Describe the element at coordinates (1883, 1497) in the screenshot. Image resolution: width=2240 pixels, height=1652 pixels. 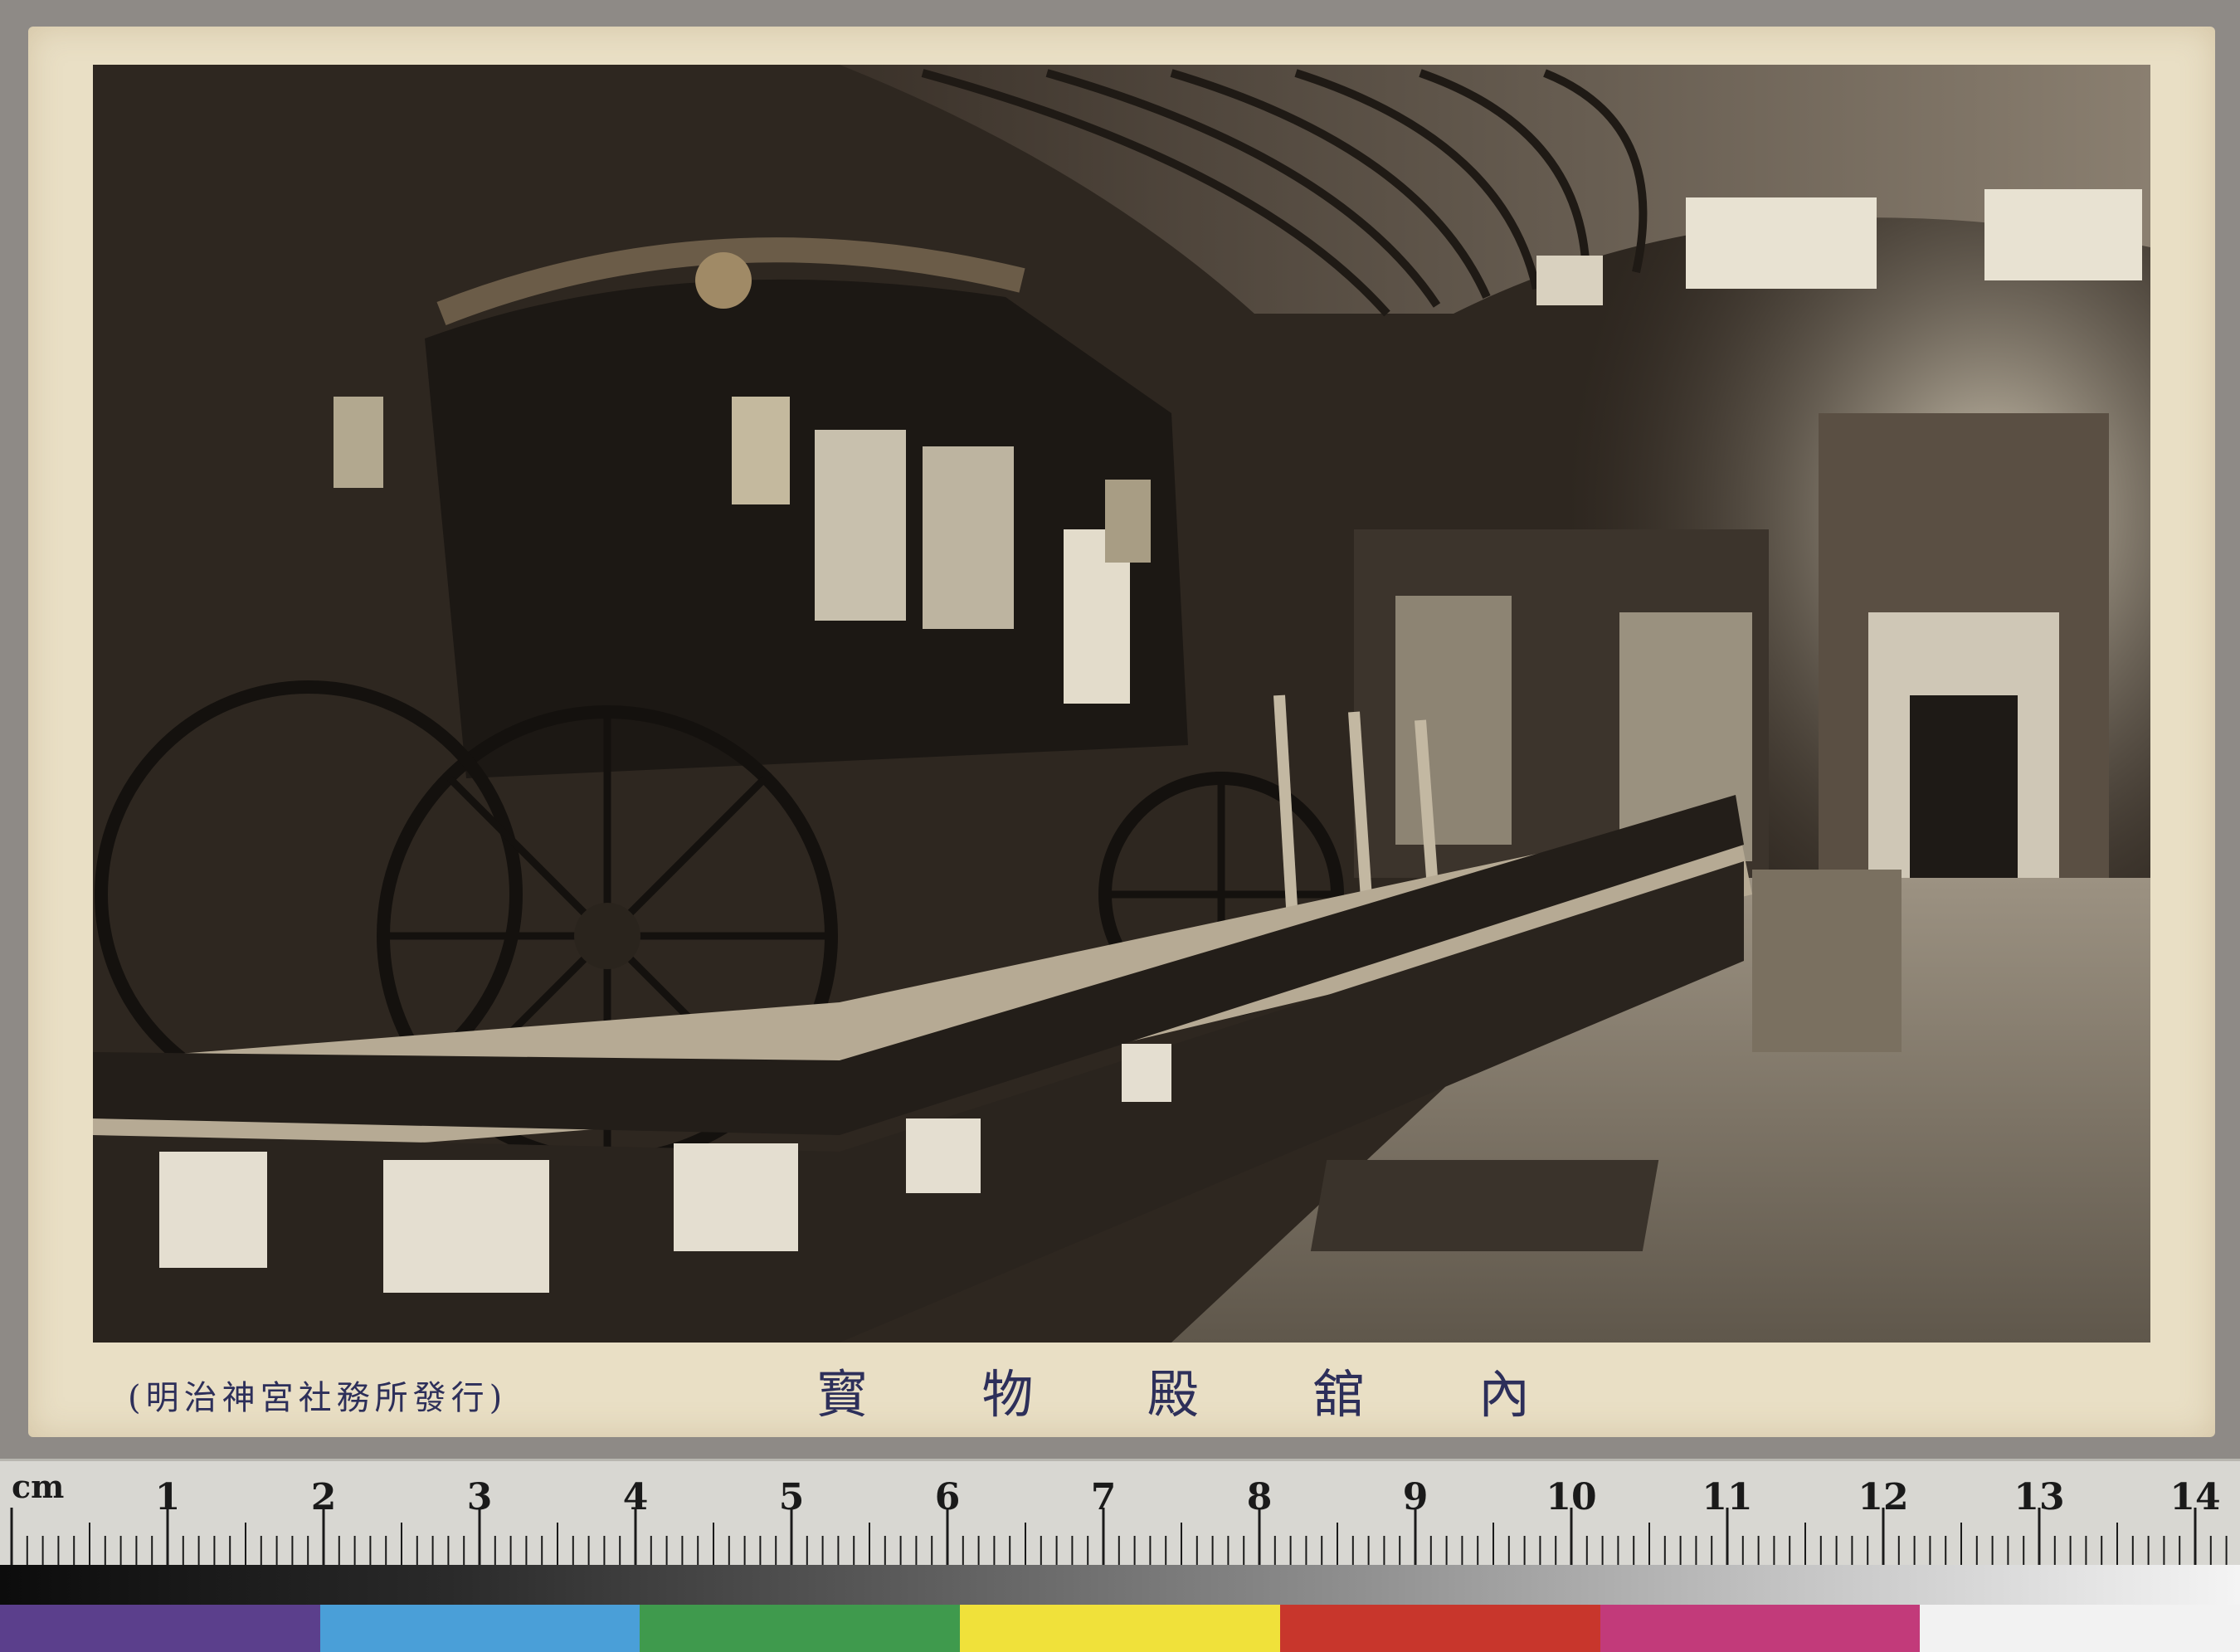
I see `ruler-number: 12` at that location.